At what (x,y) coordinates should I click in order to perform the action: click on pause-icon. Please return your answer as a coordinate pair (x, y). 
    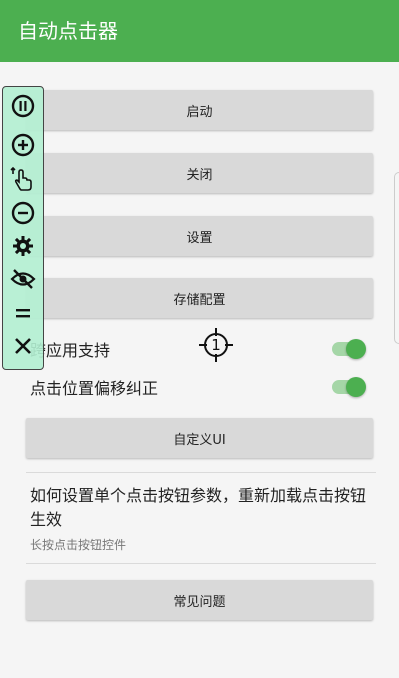
    Looking at the image, I should click on (23, 106).